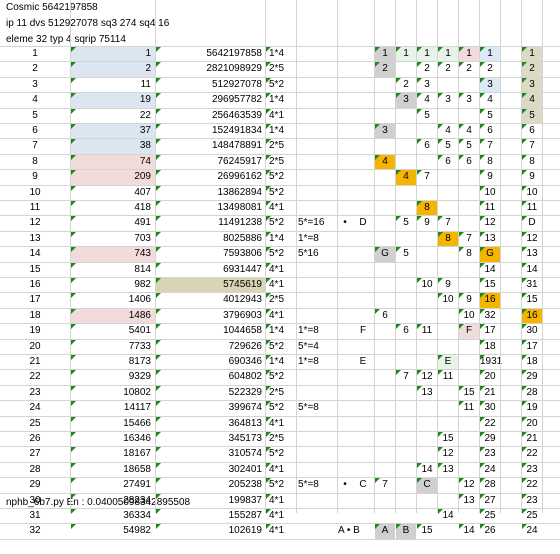 The width and height of the screenshot is (560, 555). What do you see at coordinates (532, 54) in the screenshot?
I see `cell-seq: 1` at bounding box center [532, 54].